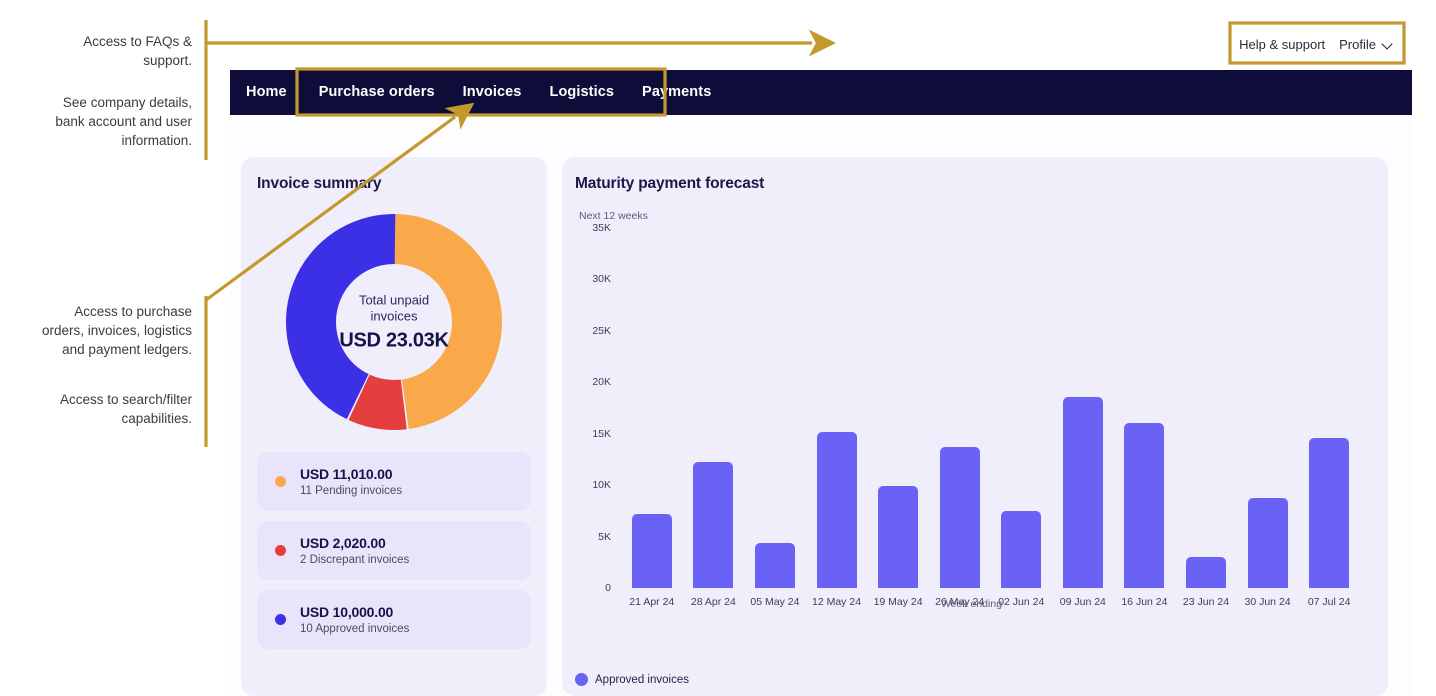 The width and height of the screenshot is (1436, 696). Describe the element at coordinates (1329, 418) in the screenshot. I see `bar-slot: 07 Jul 24` at that location.